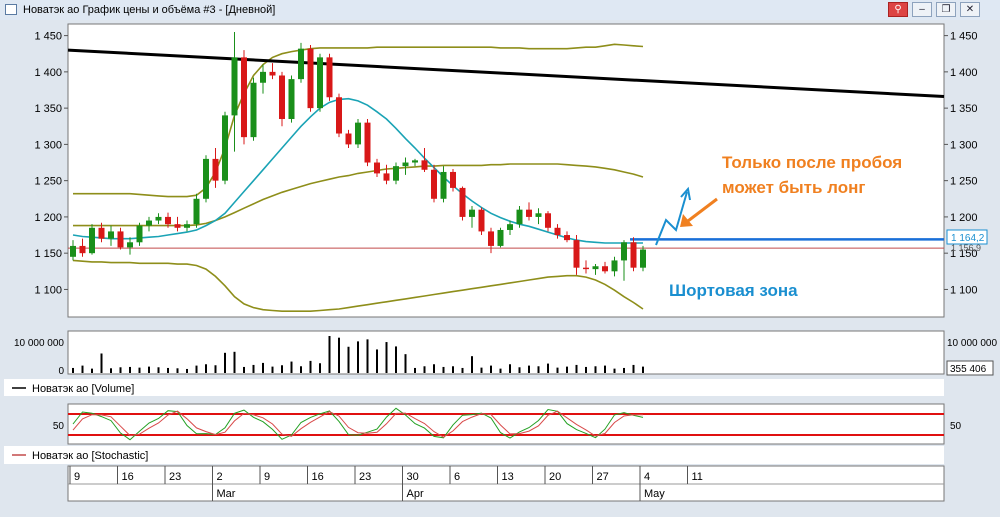  I want to click on day-tick-label: 2, so click(220, 477).